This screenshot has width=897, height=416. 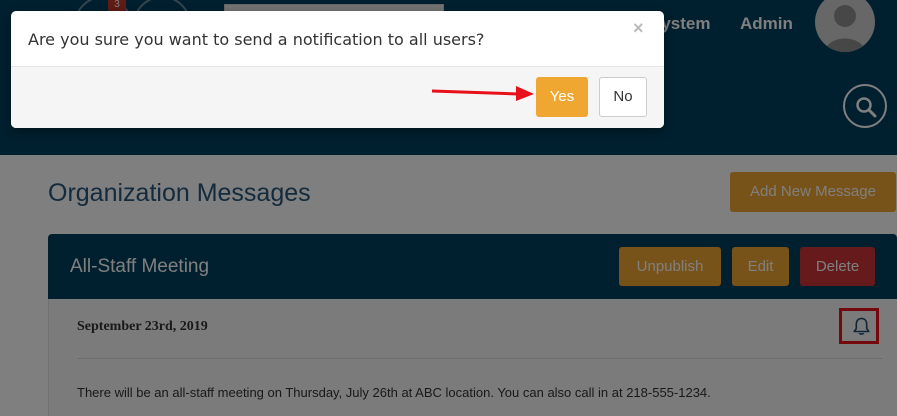 What do you see at coordinates (337, 97) in the screenshot?
I see `dialog-footer: Yes No` at bounding box center [337, 97].